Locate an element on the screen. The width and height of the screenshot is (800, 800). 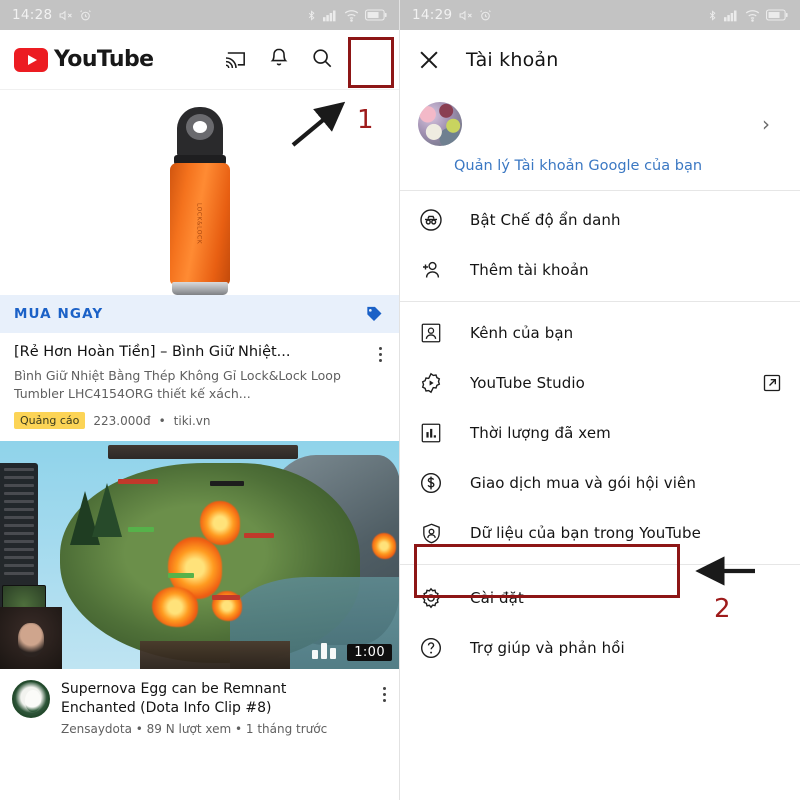
youtube-app-bar: YouTube is located at coordinates (199, 60).